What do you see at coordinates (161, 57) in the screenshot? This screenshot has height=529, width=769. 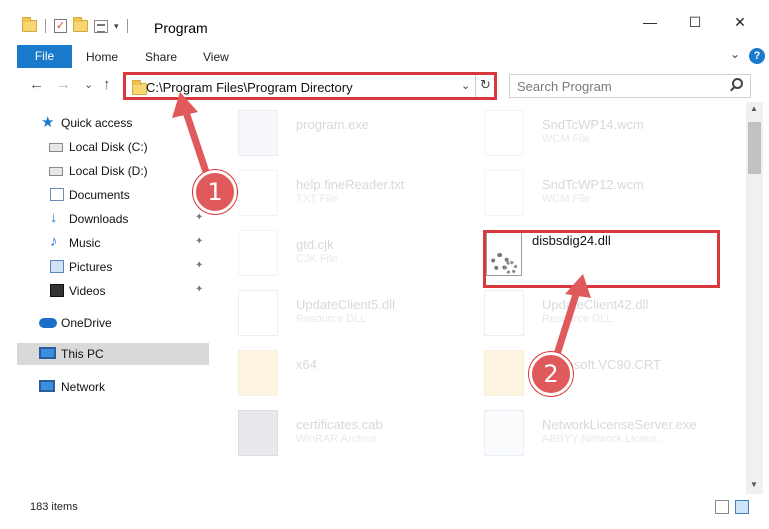 I see `tab-share: Share` at bounding box center [161, 57].